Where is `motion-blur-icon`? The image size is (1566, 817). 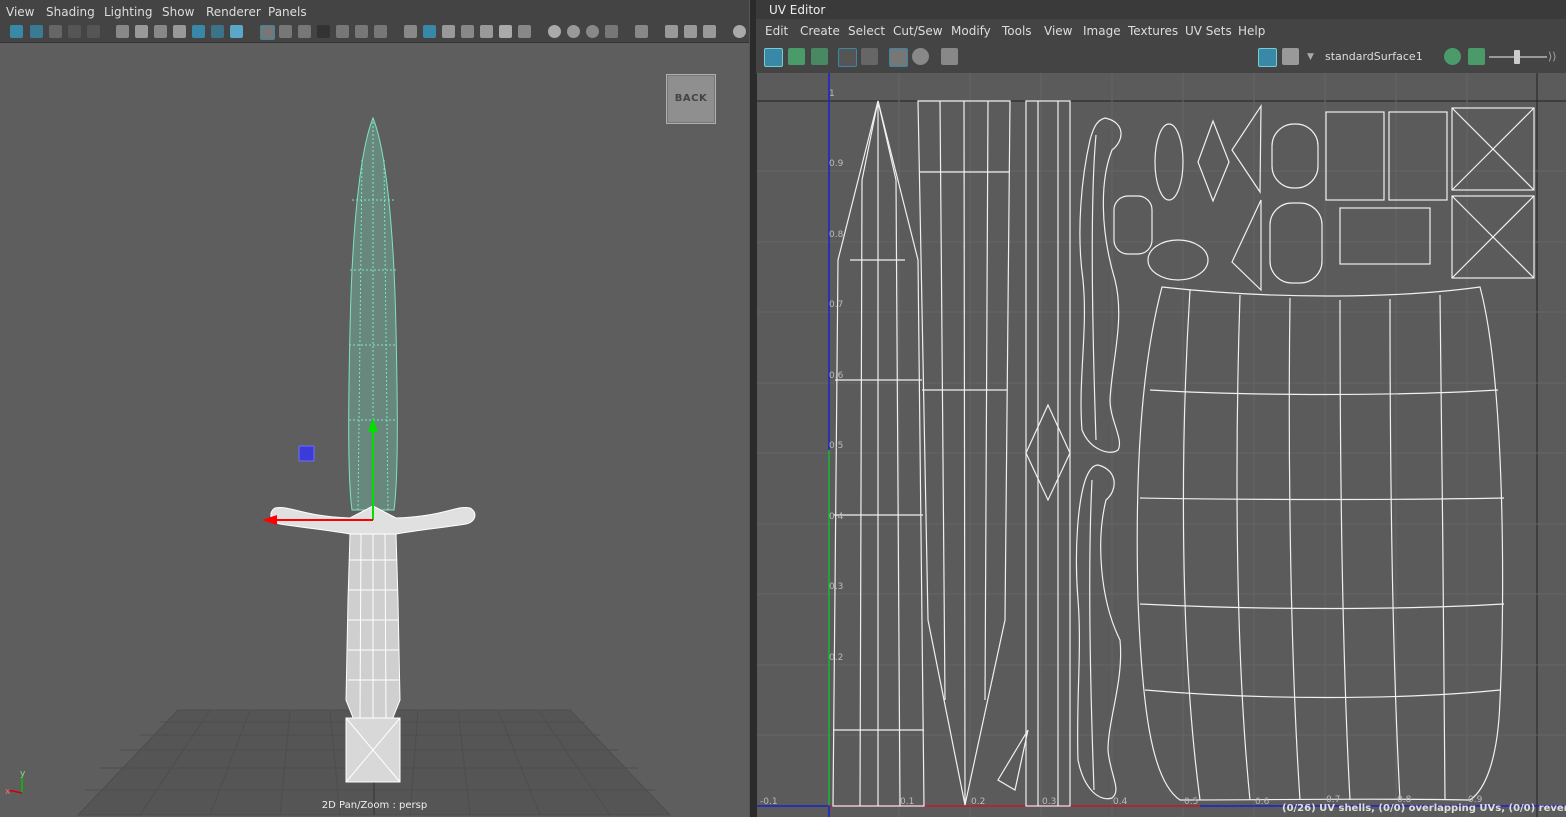 motion-blur-icon is located at coordinates (467, 31).